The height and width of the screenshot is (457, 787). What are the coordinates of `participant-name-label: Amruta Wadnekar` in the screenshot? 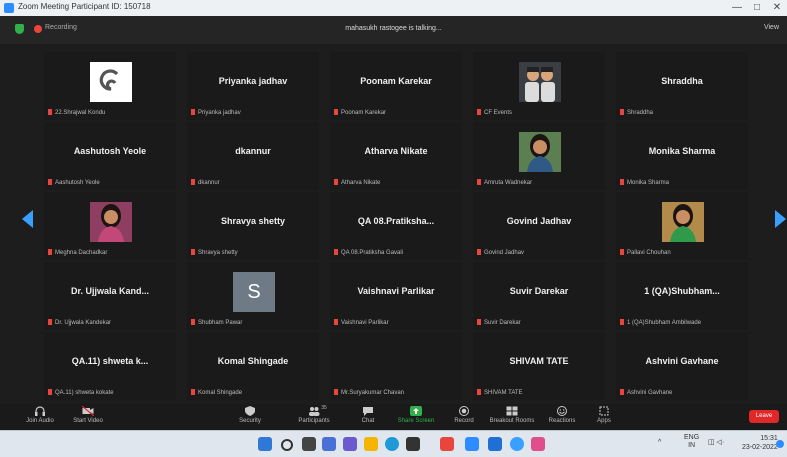 It's located at (504, 182).